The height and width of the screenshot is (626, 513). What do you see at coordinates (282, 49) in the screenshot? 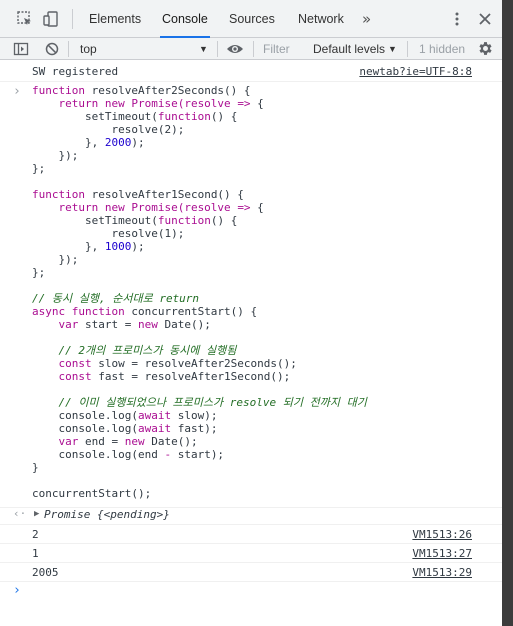
I see `filter-input` at bounding box center [282, 49].